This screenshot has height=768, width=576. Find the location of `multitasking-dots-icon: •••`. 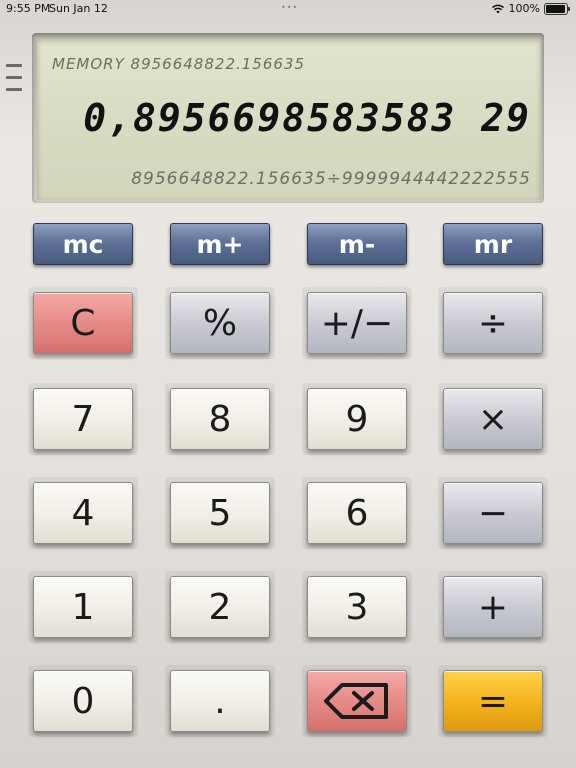

multitasking-dots-icon: ••• is located at coordinates (289, 7).